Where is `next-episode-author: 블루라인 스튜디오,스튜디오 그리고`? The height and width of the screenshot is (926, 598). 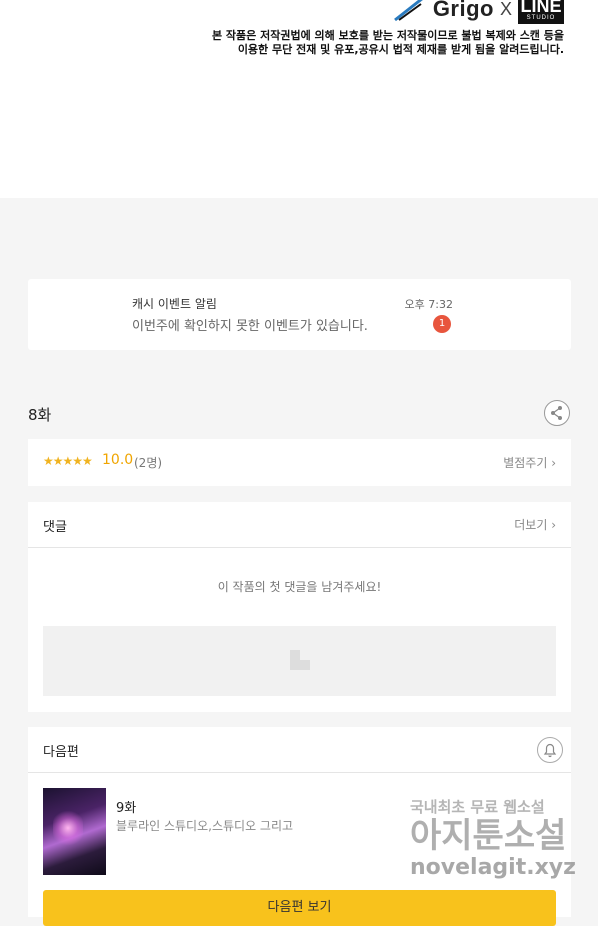
next-episode-author: 블루라인 스튜디오,스튜디오 그리고 is located at coordinates (205, 826).